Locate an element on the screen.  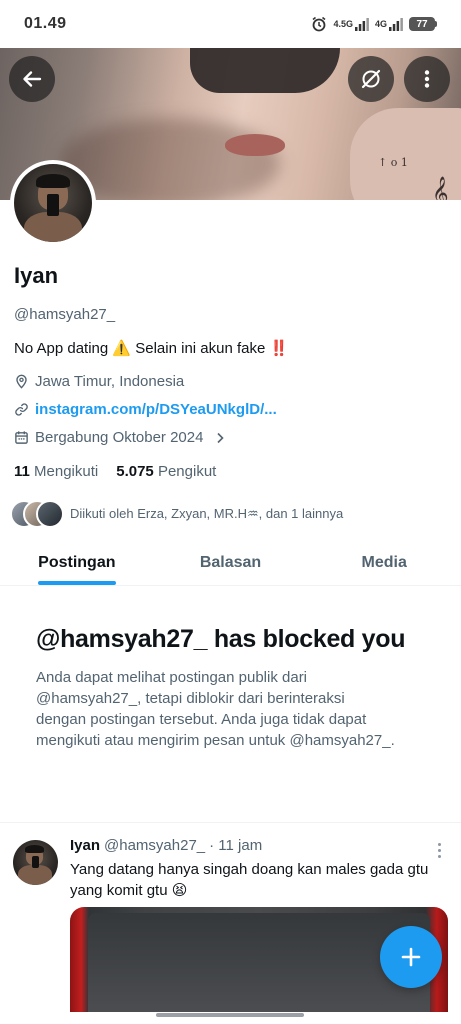
profile-location: Jawa Timur, Indonesia is located at coordinates (99, 381).